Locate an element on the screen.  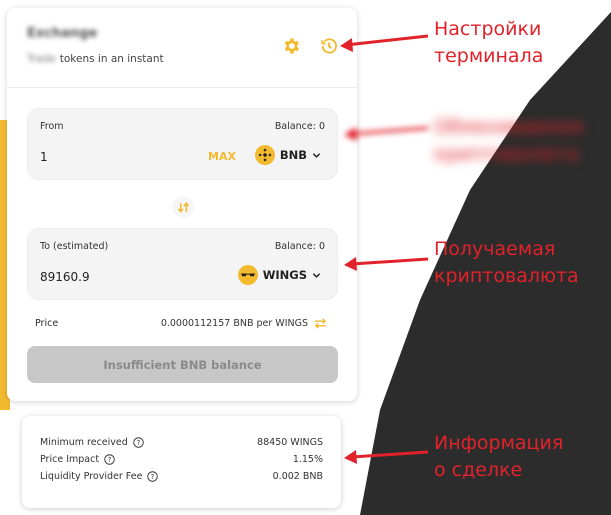
annotation-terminal-settings: Настройки терминала is located at coordinates (488, 43).